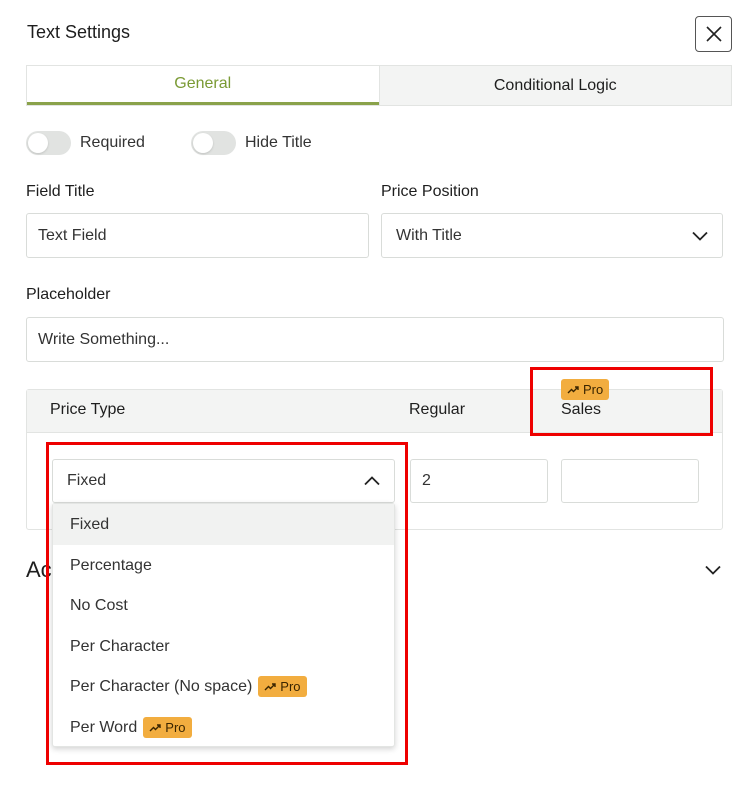 The width and height of the screenshot is (752, 793). I want to click on dropdown-option-per-character: Per Character, so click(223, 646).